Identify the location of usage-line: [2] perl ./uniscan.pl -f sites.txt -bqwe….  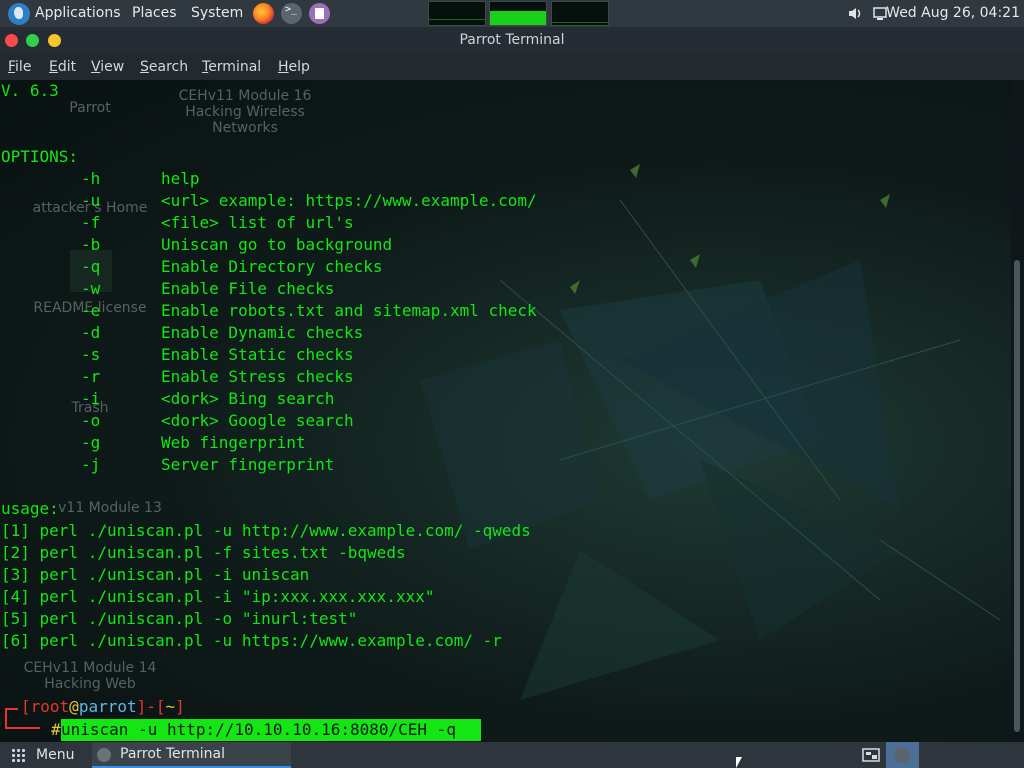
(203, 552).